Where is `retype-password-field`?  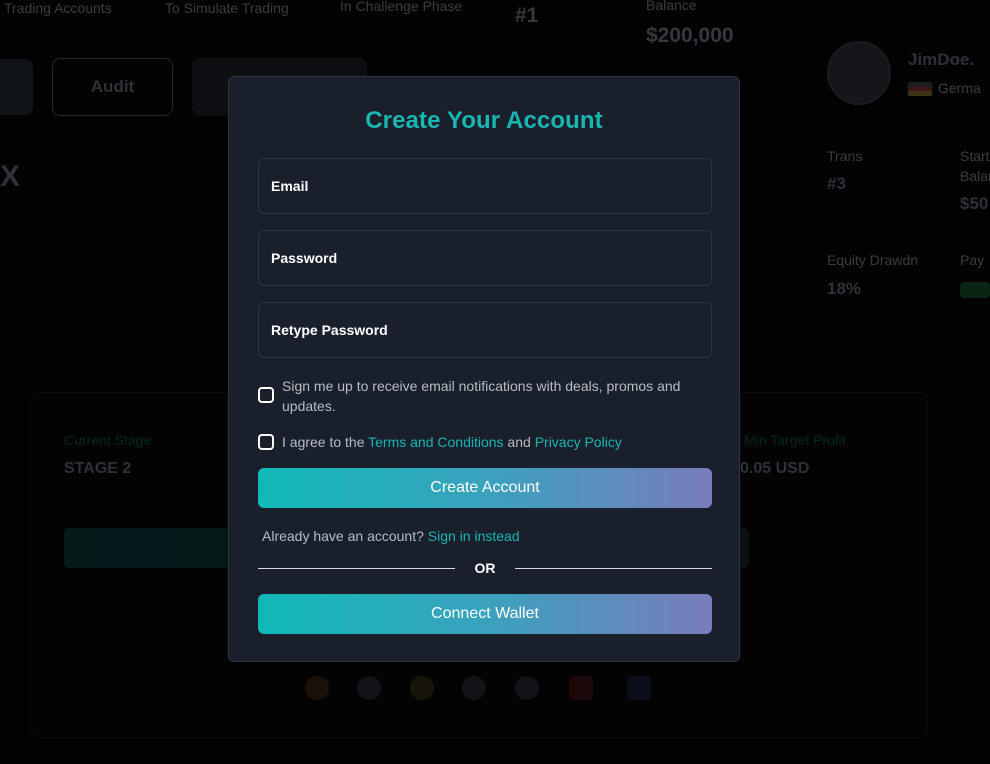
retype-password-field is located at coordinates (485, 330).